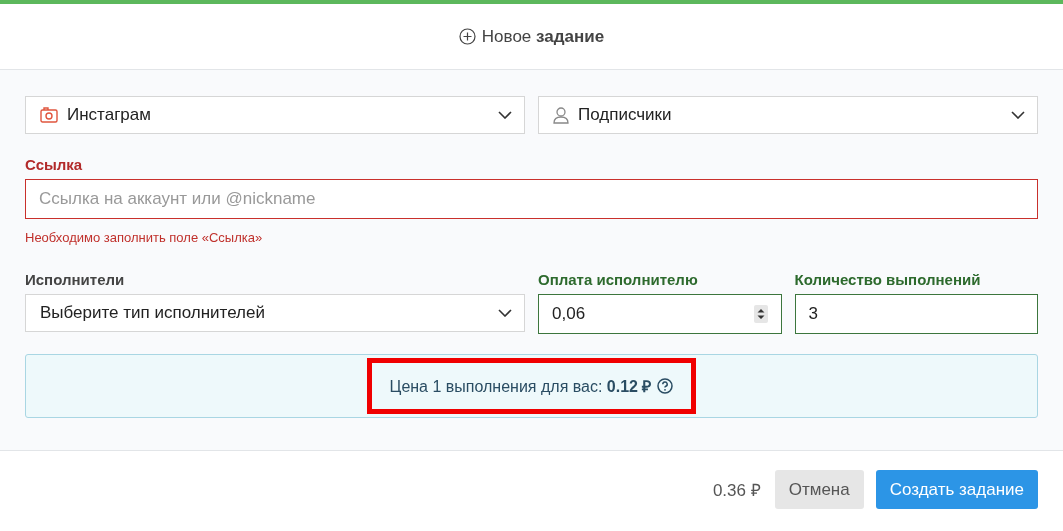  What do you see at coordinates (75, 279) in the screenshot?
I see `field-label: Исполнители` at bounding box center [75, 279].